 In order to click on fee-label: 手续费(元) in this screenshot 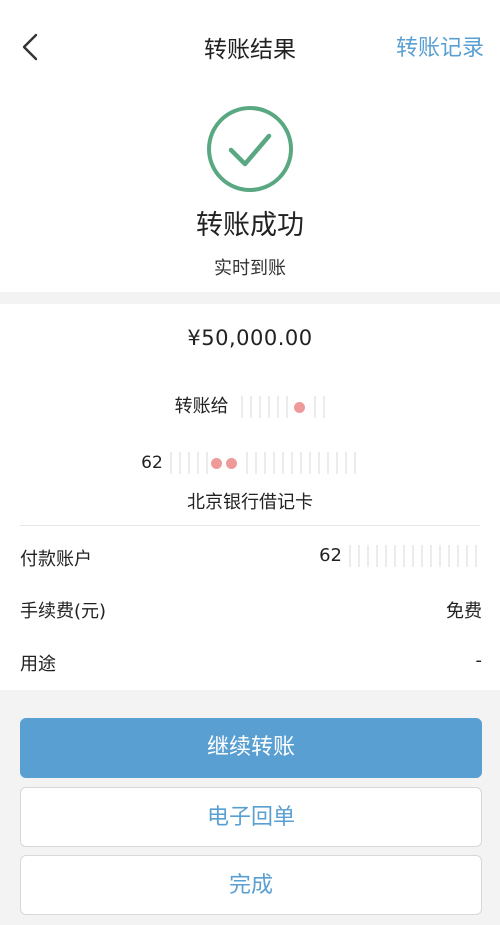, I will do `click(63, 611)`.